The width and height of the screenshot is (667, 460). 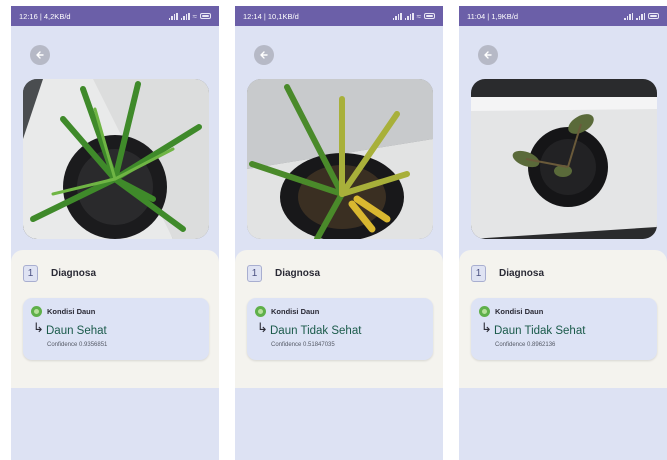 I want to click on status-icons, so click(x=641, y=16).